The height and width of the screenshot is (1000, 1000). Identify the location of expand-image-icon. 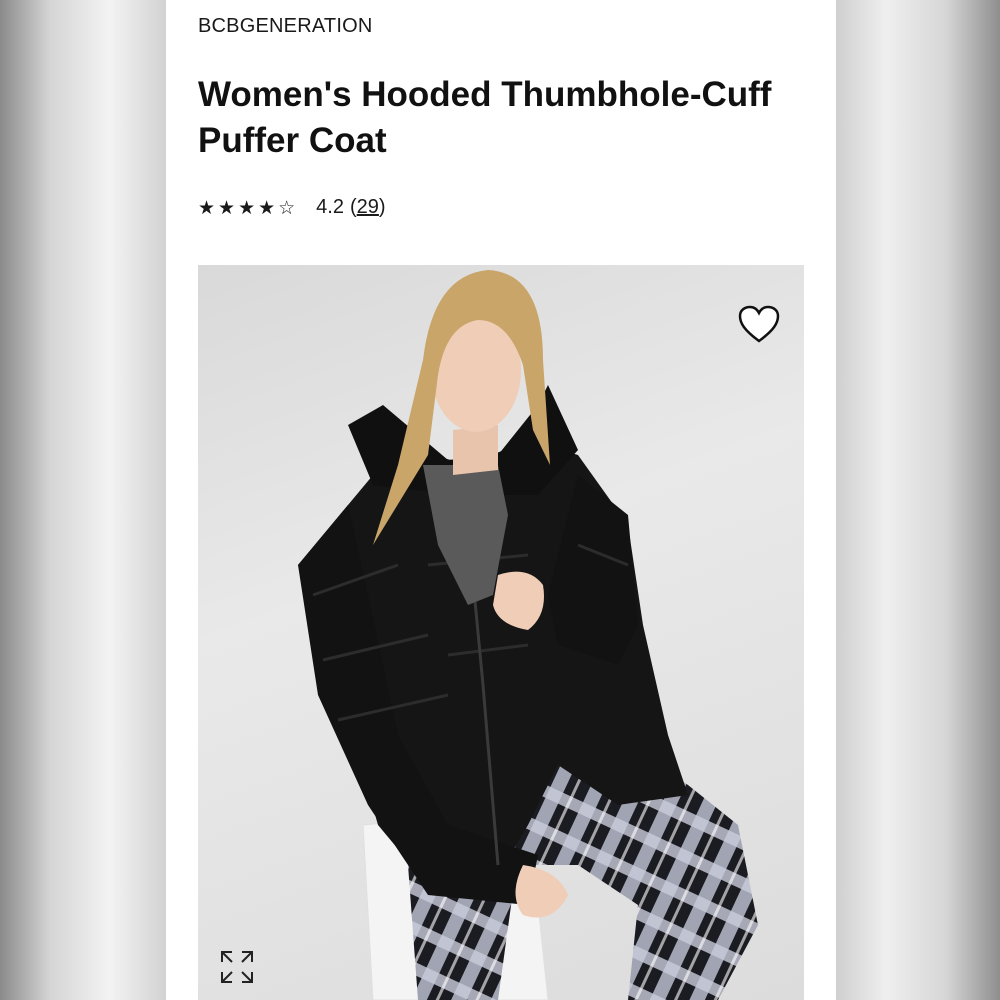
(237, 967).